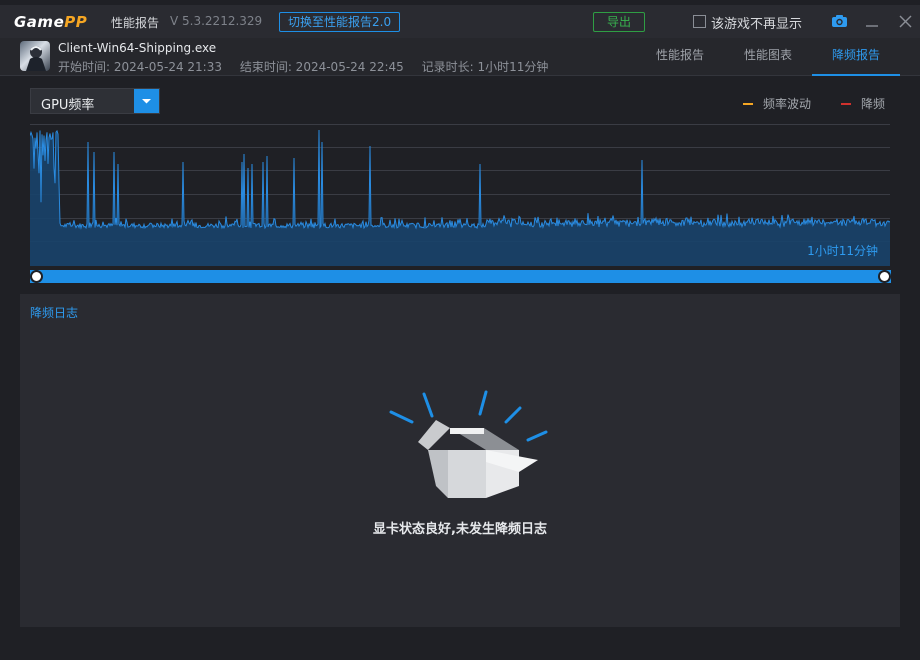 This screenshot has height=660, width=920. Describe the element at coordinates (460, 179) in the screenshot. I see `frequency-line` at that location.